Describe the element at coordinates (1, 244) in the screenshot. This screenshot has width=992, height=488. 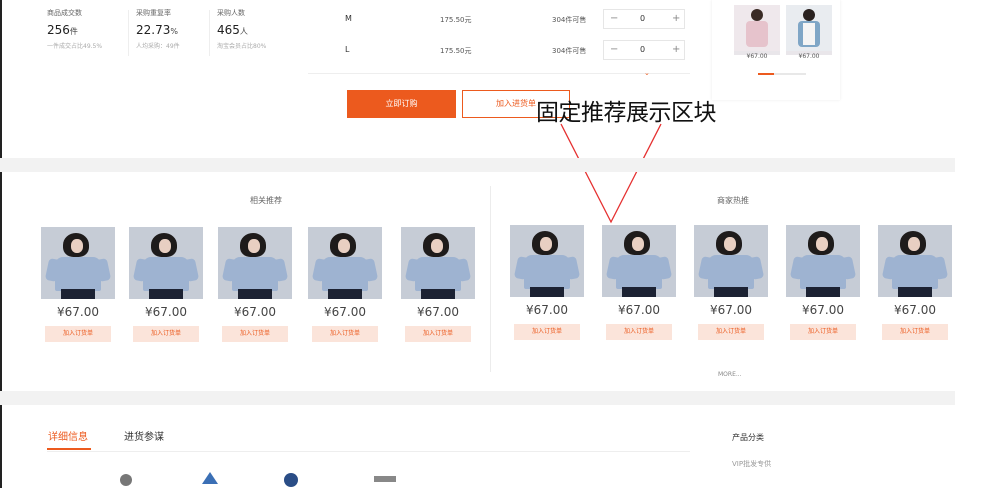
I see `left-border` at that location.